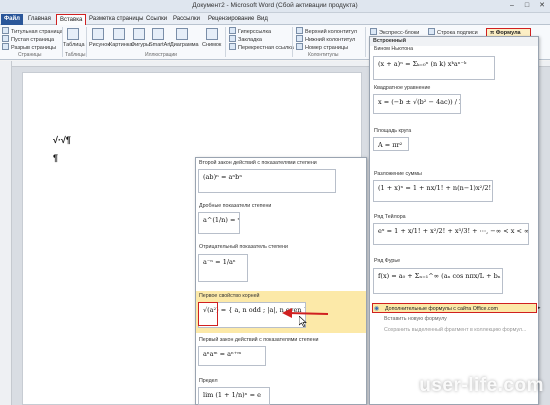 The height and width of the screenshot is (405, 550). What do you see at coordinates (235, 206) in the screenshot?
I see `gallery-section-heading: Дробные показатели степени` at bounding box center [235, 206].